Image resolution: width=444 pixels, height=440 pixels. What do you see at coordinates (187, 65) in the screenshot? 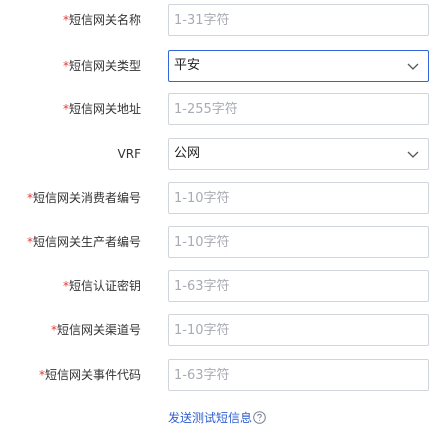
I see `gateway-type-value: 平安` at bounding box center [187, 65].